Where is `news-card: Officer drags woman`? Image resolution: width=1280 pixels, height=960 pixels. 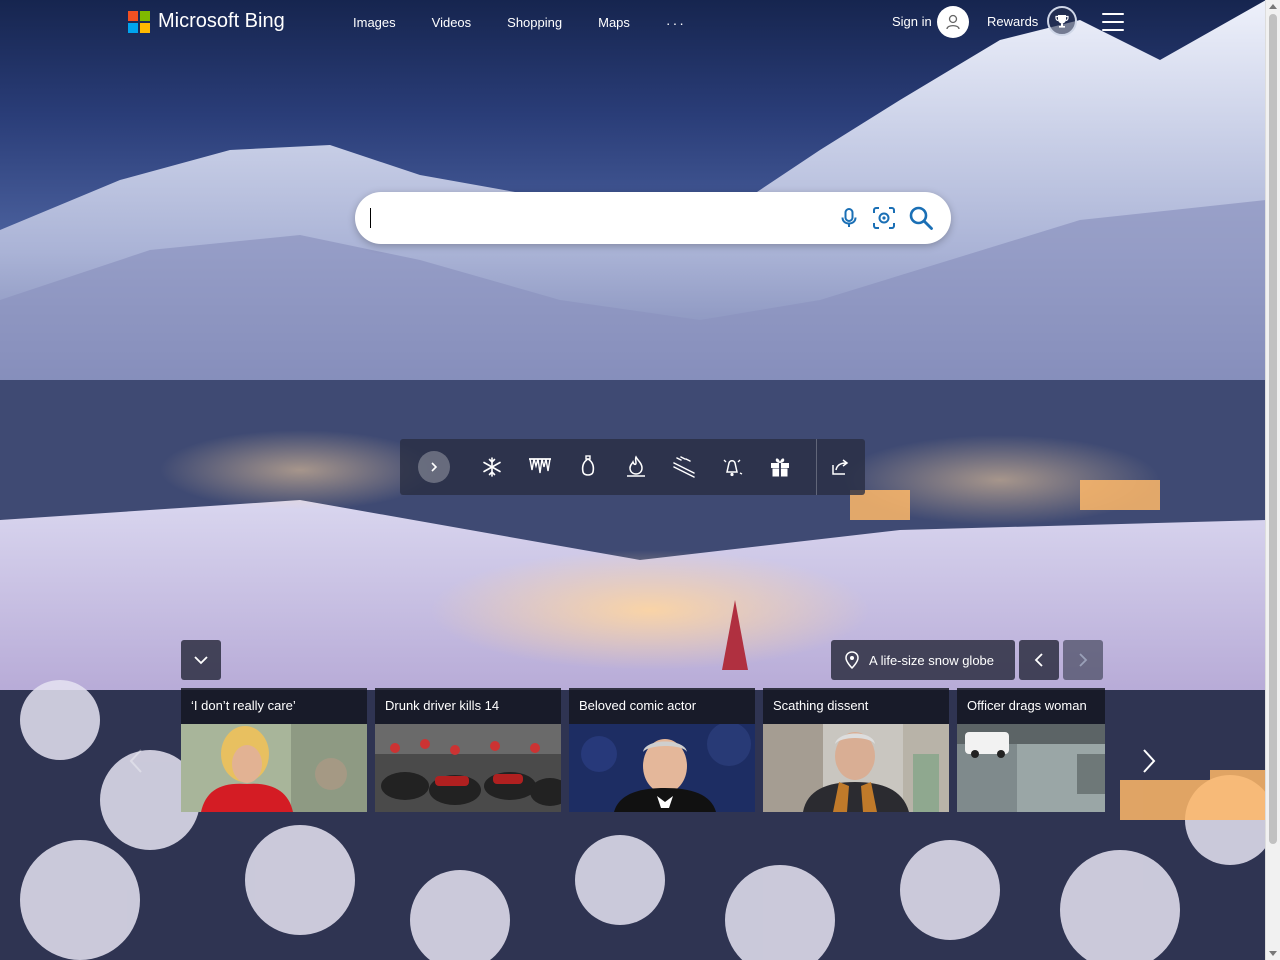 news-card: Officer drags woman is located at coordinates (1031, 750).